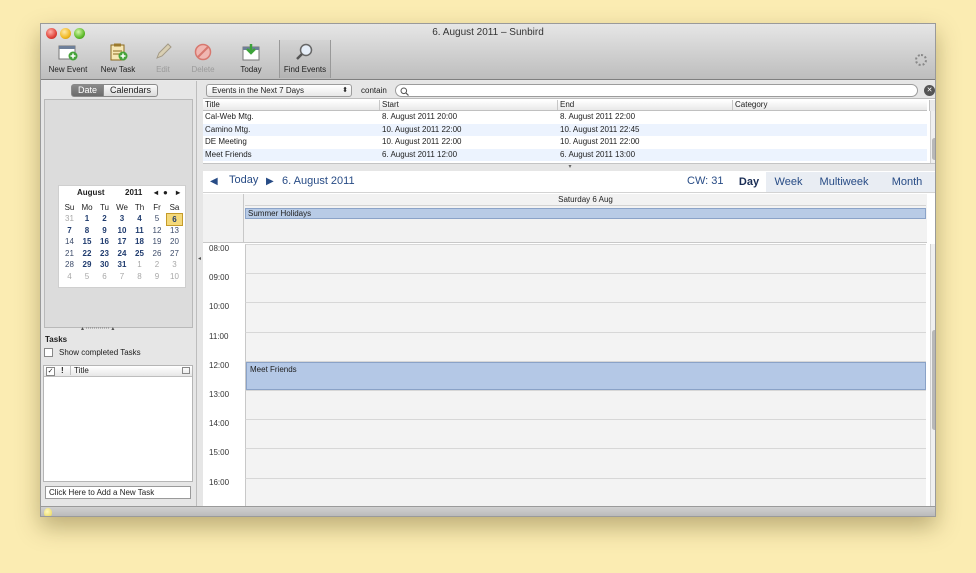 The image size is (976, 573). Describe the element at coordinates (243, 180) in the screenshot. I see `go-today-link: Today` at that location.